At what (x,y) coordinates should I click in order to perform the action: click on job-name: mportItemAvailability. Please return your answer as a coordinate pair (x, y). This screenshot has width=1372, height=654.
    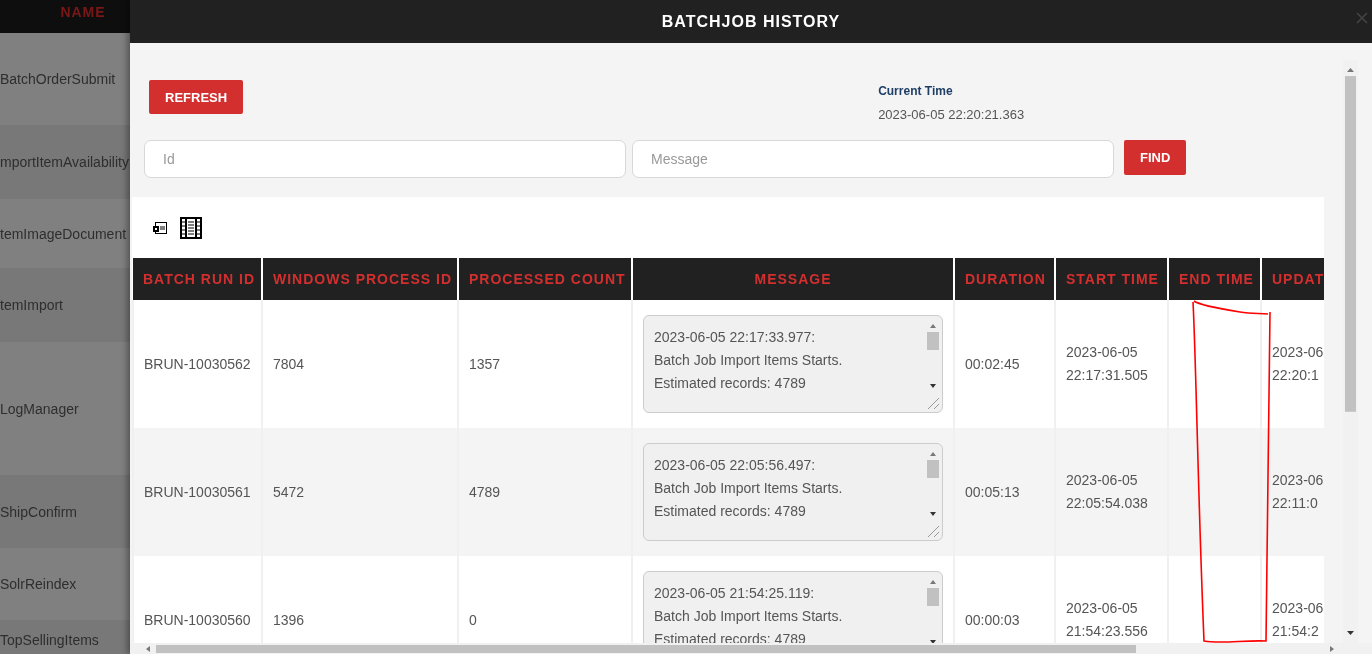
    Looking at the image, I should click on (64, 162).